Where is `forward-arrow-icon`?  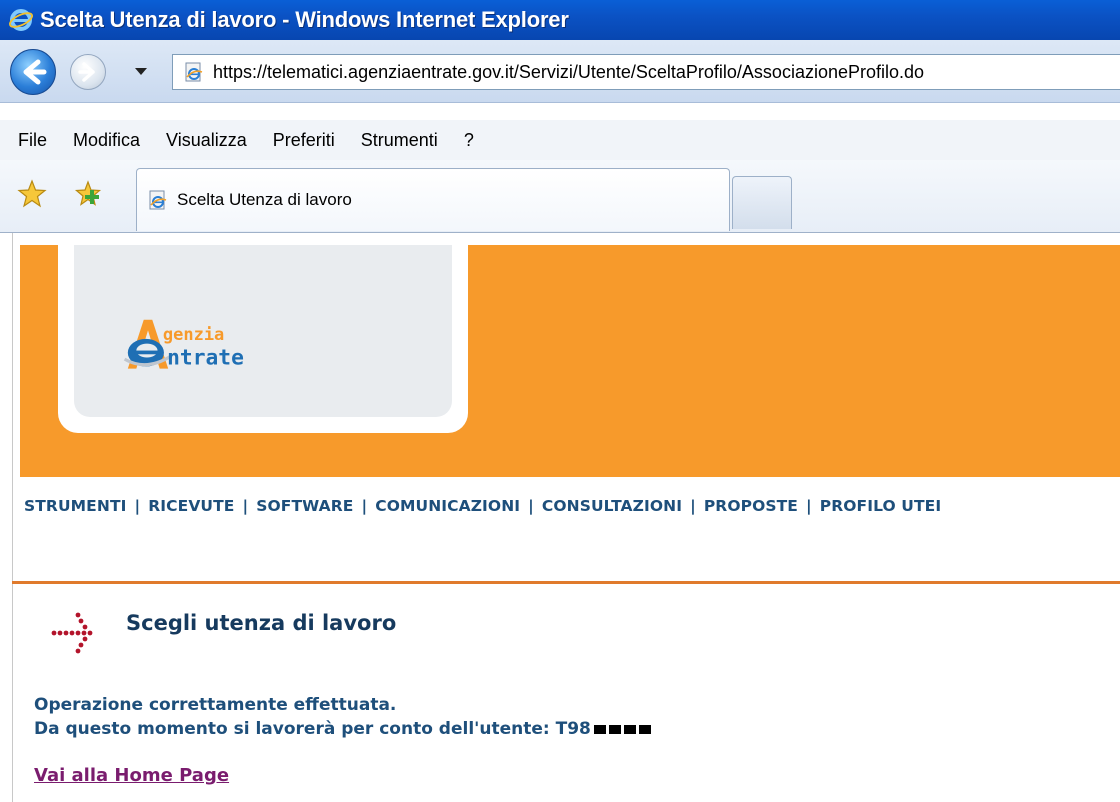 forward-arrow-icon is located at coordinates (86, 72).